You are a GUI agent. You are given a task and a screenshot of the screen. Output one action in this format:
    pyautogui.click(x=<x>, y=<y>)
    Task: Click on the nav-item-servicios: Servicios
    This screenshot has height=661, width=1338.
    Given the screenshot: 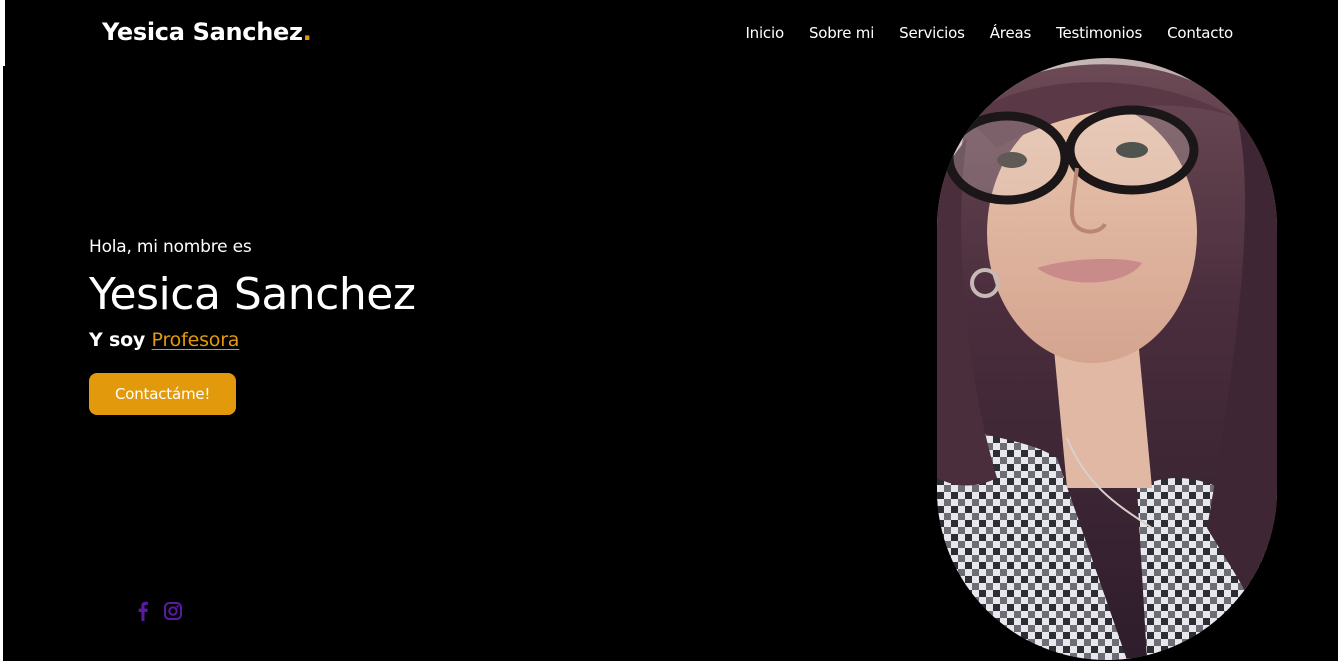 What is the action you would take?
    pyautogui.click(x=932, y=33)
    